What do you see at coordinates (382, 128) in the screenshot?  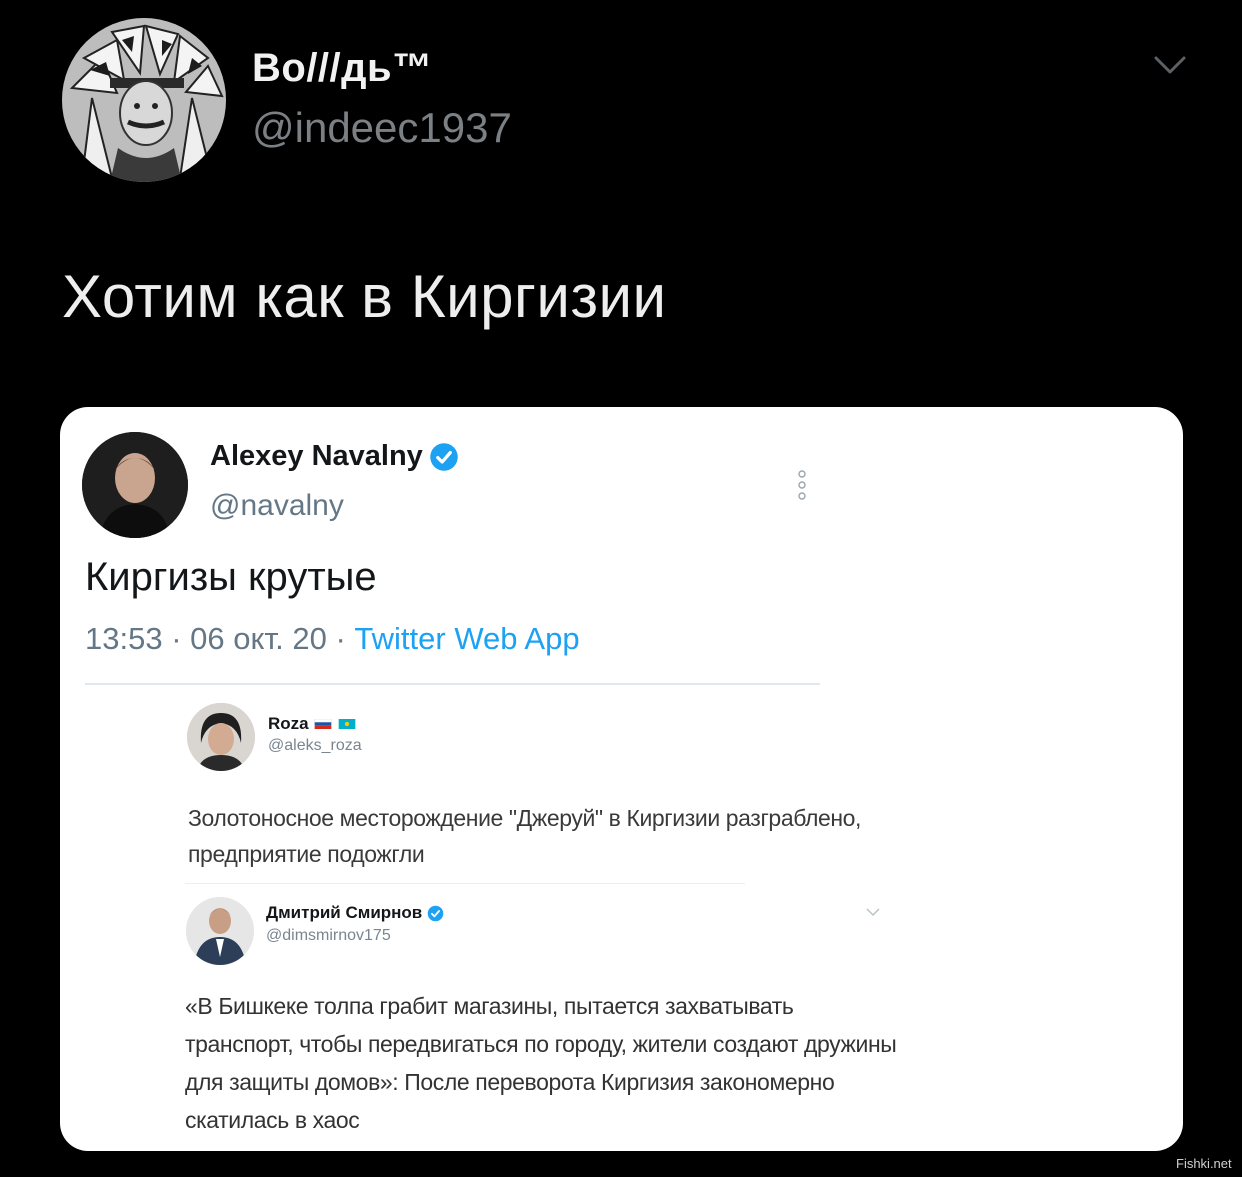 I see `author-handle: @indeec1937` at bounding box center [382, 128].